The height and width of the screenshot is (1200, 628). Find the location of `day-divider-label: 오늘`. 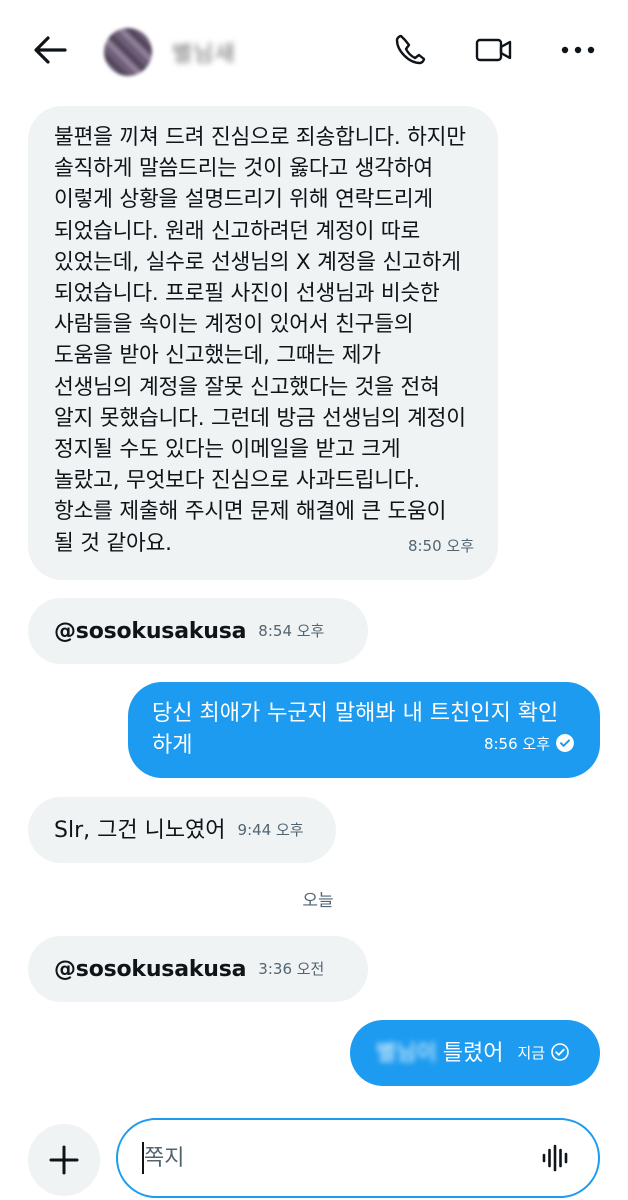

day-divider-label: 오늘 is located at coordinates (318, 901).